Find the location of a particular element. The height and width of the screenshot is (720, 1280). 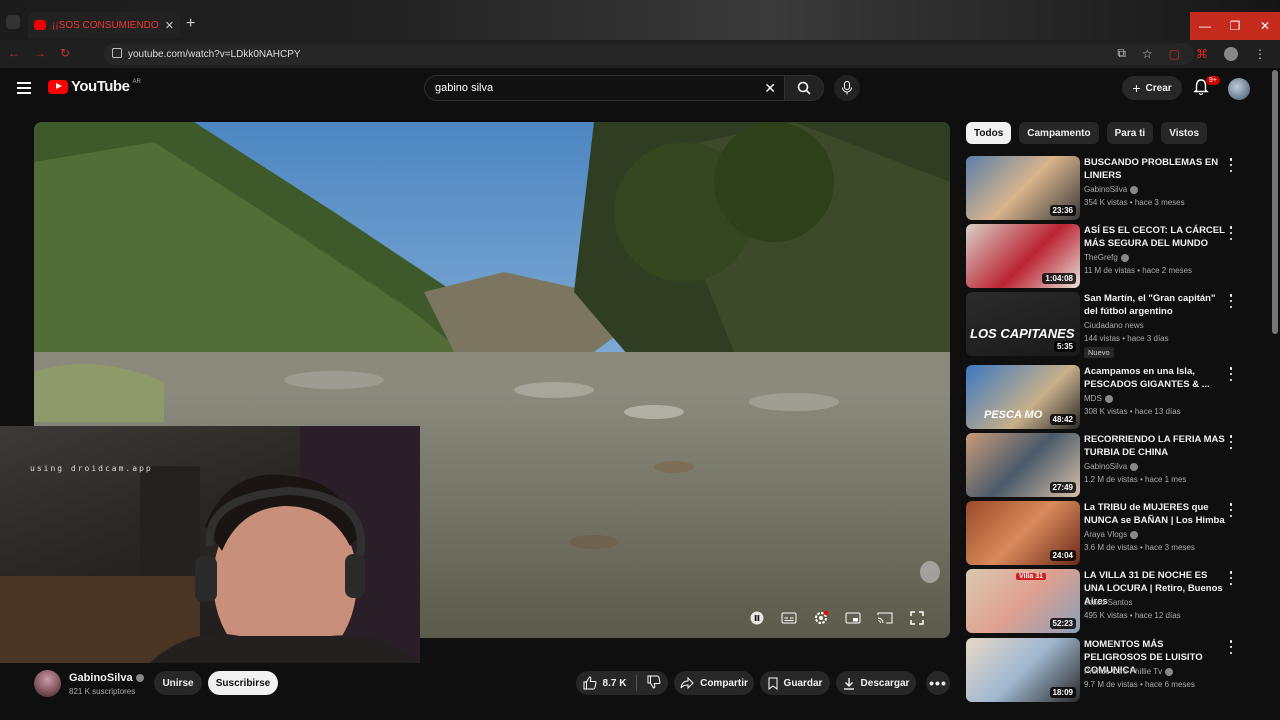

dislike-button is located at coordinates (654, 683).